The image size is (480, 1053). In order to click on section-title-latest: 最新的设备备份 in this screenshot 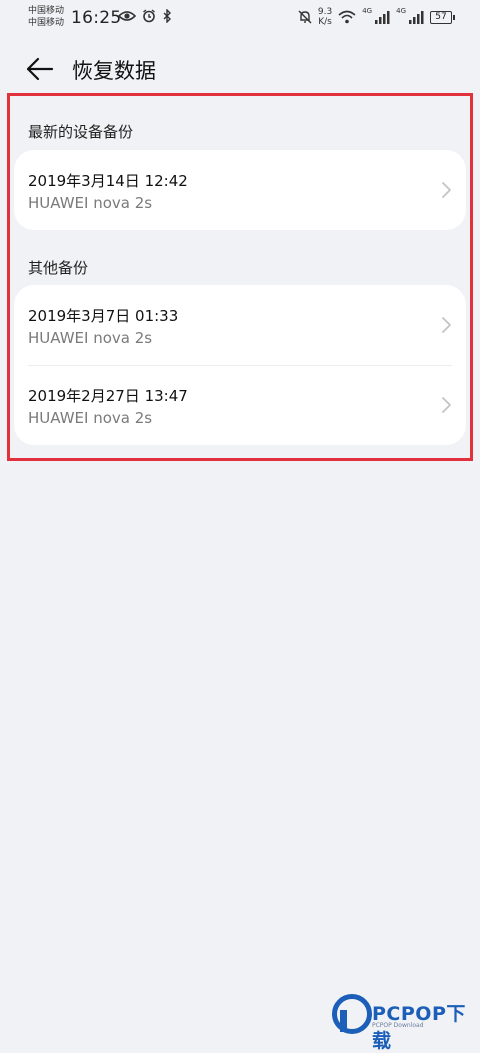, I will do `click(81, 132)`.